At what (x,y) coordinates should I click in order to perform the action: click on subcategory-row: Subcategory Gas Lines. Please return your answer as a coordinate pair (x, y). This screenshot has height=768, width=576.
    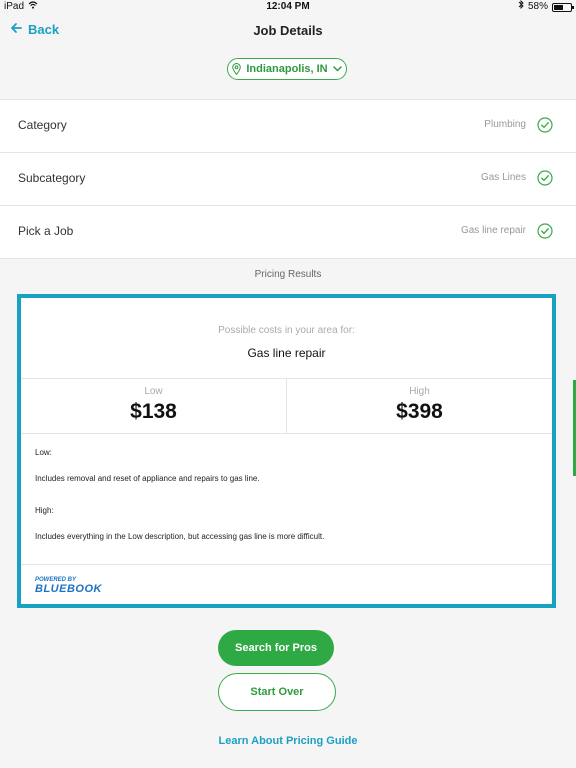
    Looking at the image, I should click on (288, 179).